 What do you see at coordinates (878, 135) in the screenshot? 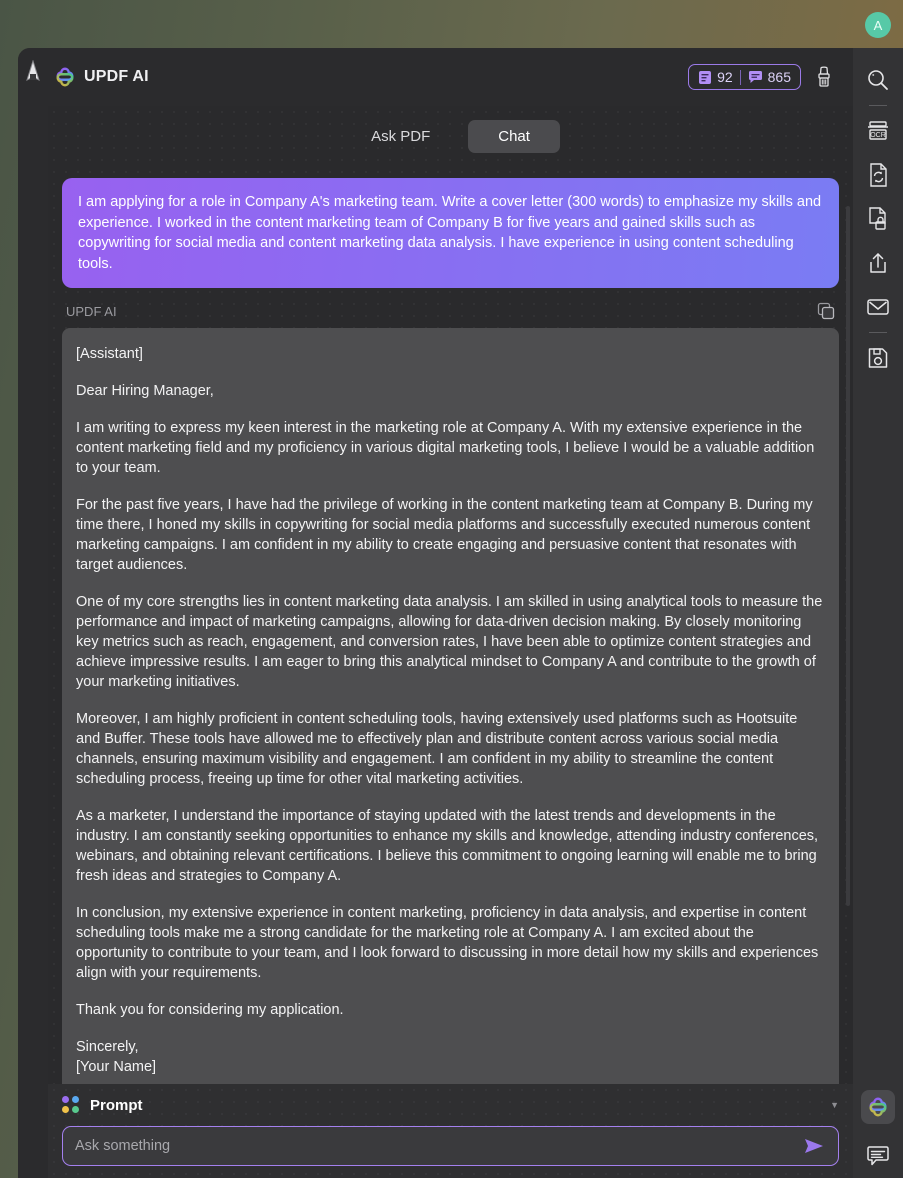
I see `svg-text: OCR` at bounding box center [878, 135].